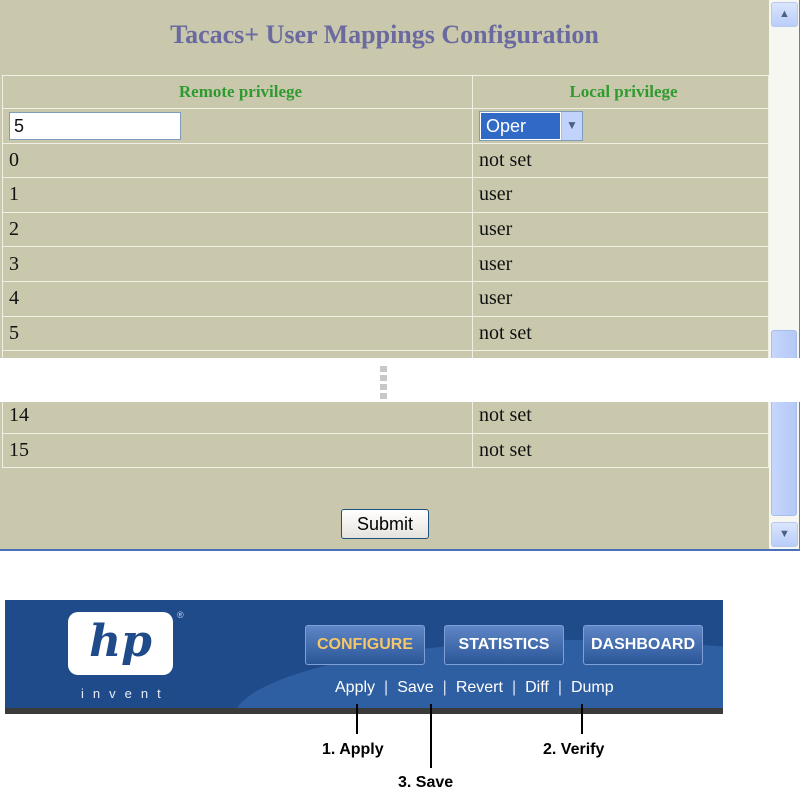  I want to click on table-row: 5 not set, so click(385, 333).